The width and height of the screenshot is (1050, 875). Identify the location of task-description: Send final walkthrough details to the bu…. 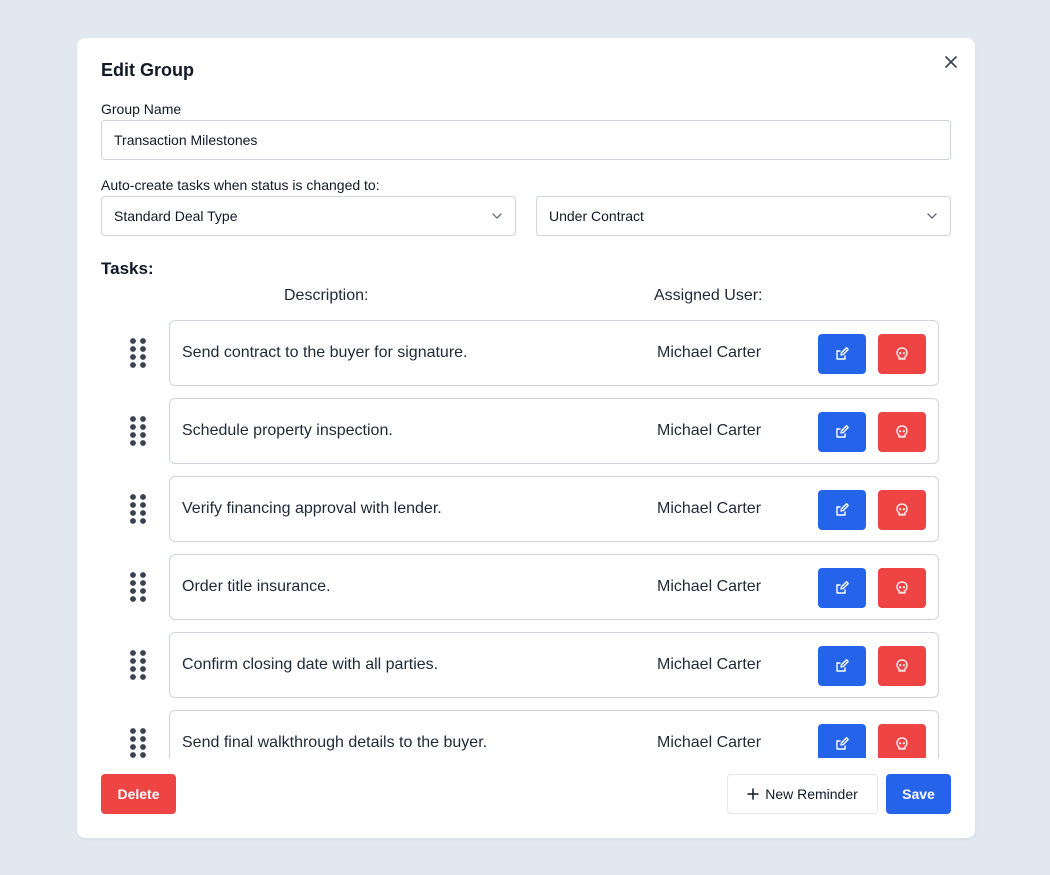
(335, 742).